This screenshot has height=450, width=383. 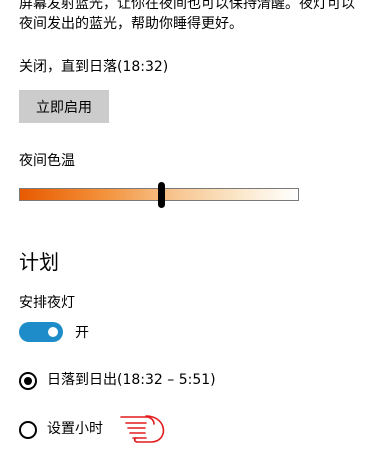 What do you see at coordinates (47, 303) in the screenshot?
I see `schedule-night-light-label: 安排夜灯` at bounding box center [47, 303].